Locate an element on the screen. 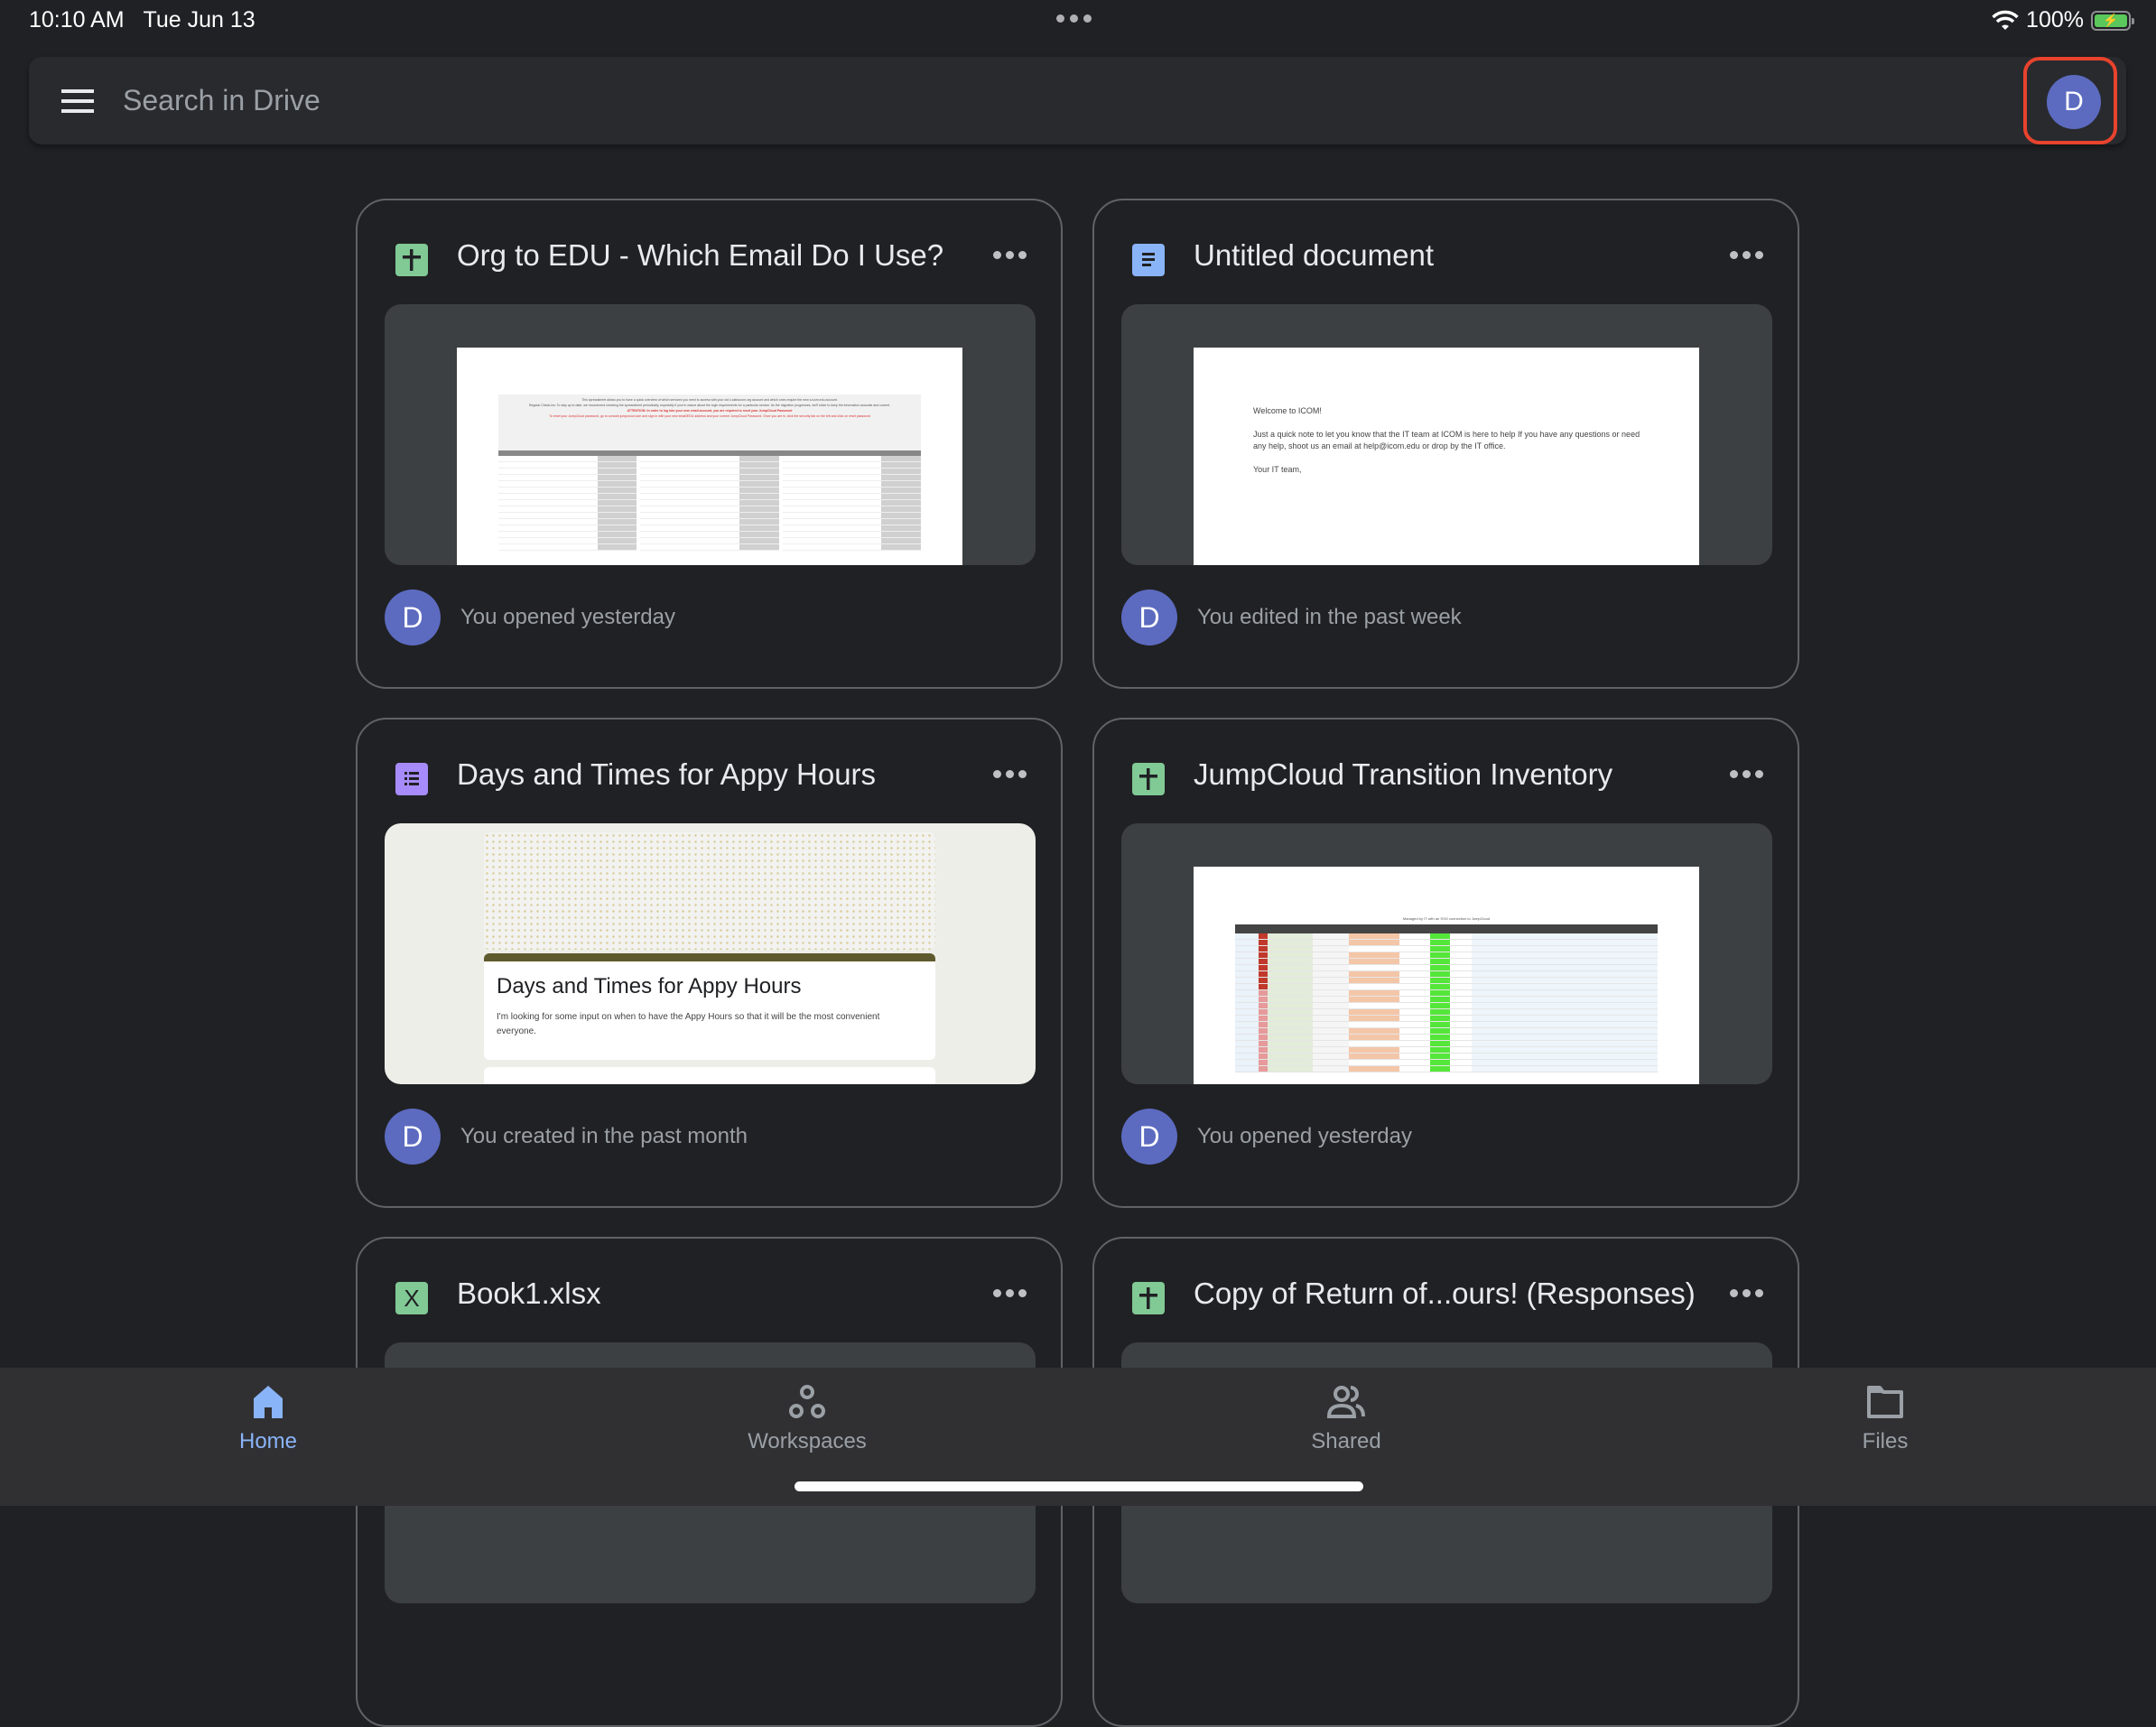 This screenshot has width=2156, height=1727. date-text: Tue Jun 13 is located at coordinates (200, 19).